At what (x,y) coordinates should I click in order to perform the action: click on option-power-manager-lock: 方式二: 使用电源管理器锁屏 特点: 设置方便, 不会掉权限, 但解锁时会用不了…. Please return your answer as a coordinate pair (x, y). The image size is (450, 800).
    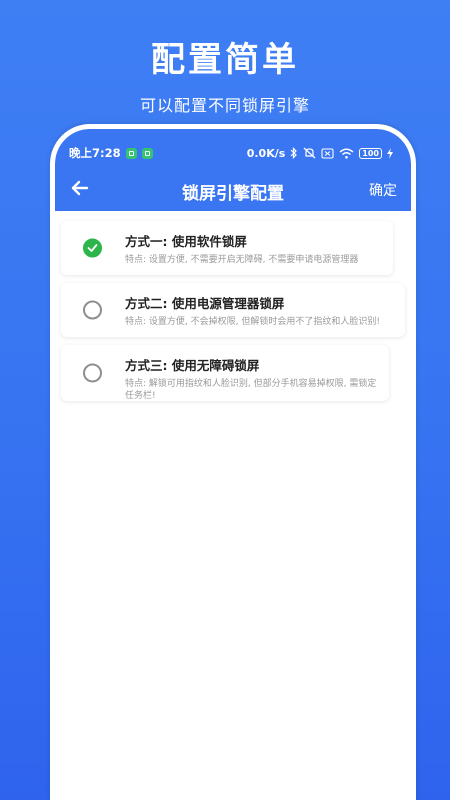
    Looking at the image, I should click on (233, 310).